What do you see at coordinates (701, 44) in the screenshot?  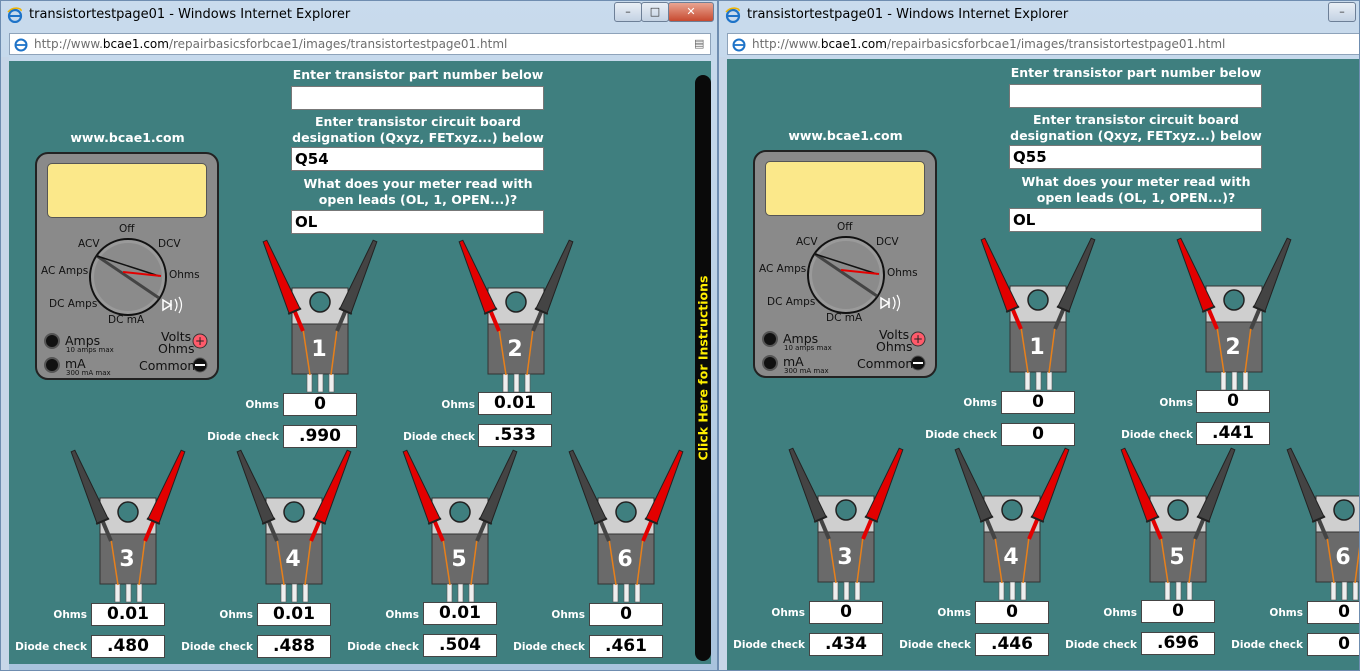 I see `compatibility-view-icon: ▤` at bounding box center [701, 44].